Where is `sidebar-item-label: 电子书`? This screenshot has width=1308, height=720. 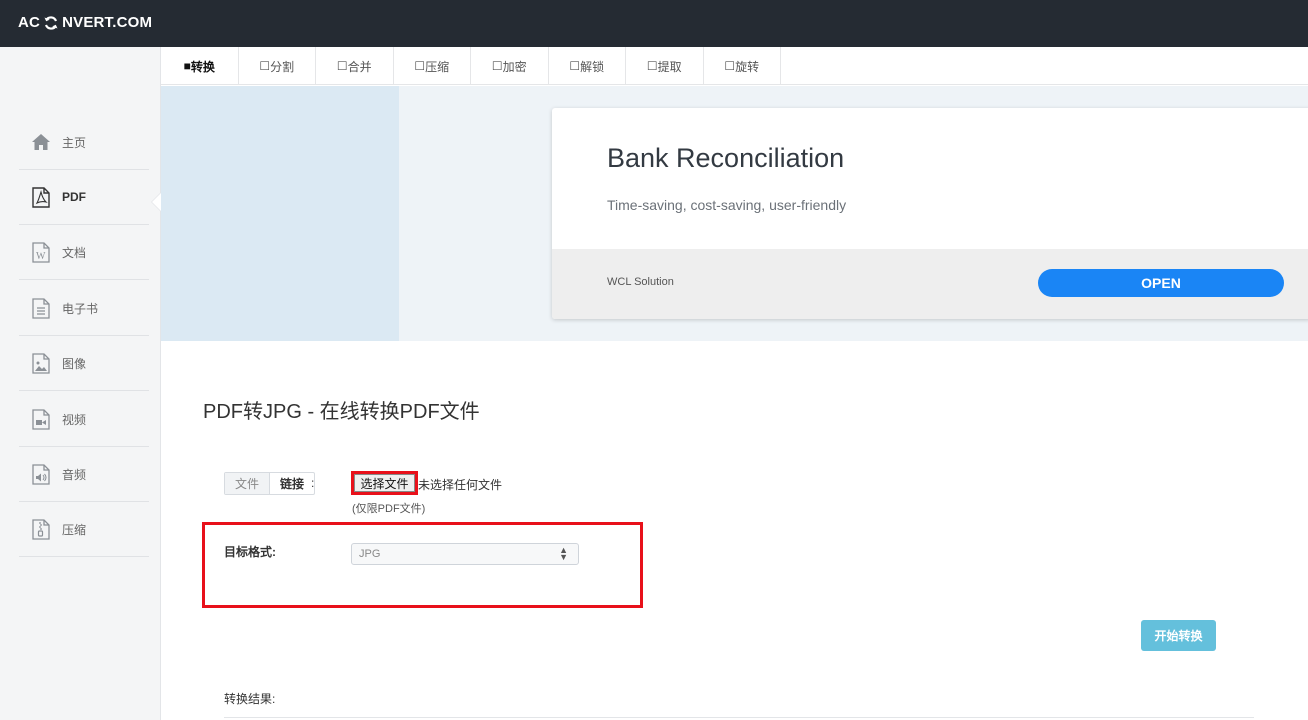 sidebar-item-label: 电子书 is located at coordinates (80, 308).